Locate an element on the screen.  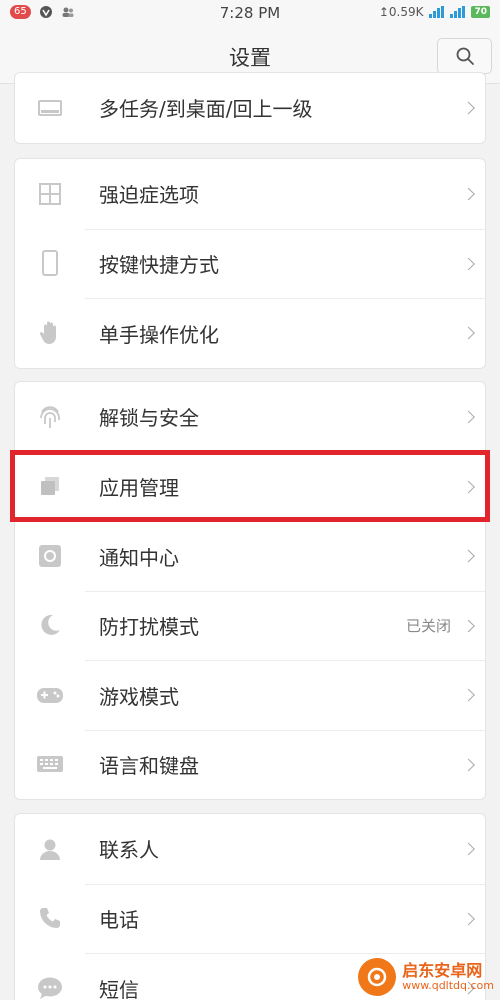
moon-icon is located at coordinates (50, 625).